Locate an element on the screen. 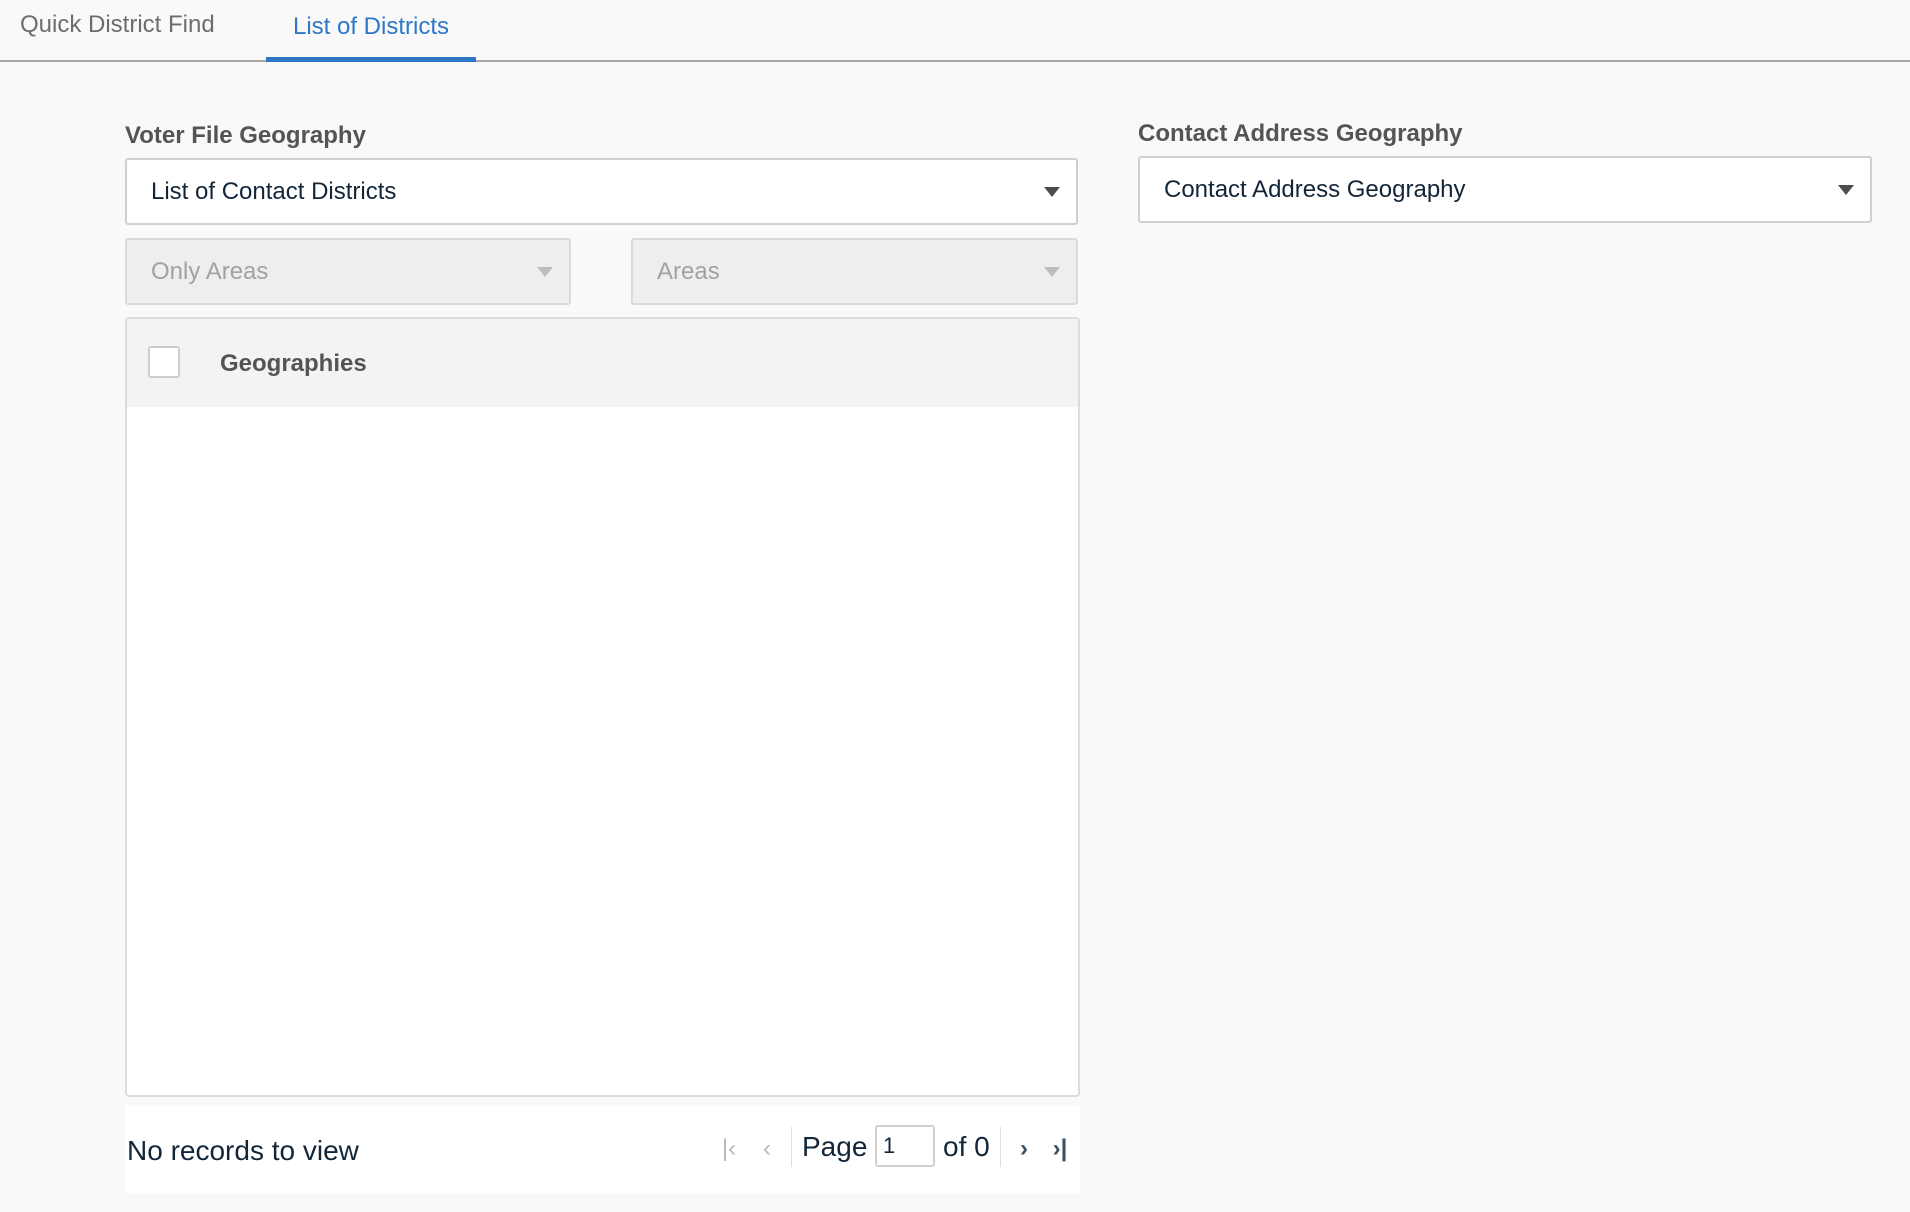 The image size is (1910, 1212). voter-file-geography-select: List of Contact Districts is located at coordinates (601, 191).